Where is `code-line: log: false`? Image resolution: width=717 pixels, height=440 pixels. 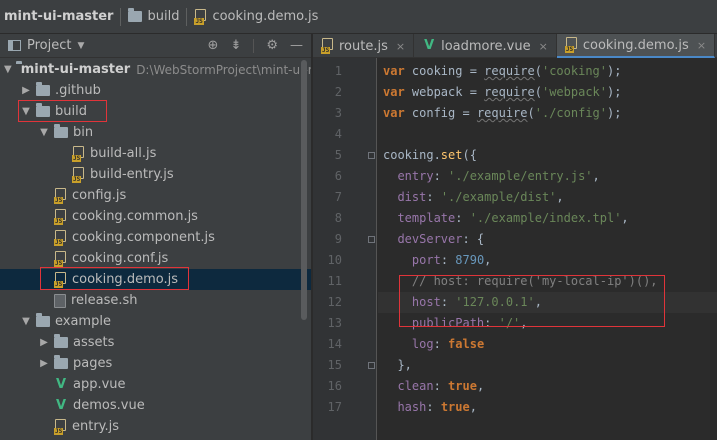
code-line: log: false is located at coordinates (433, 344).